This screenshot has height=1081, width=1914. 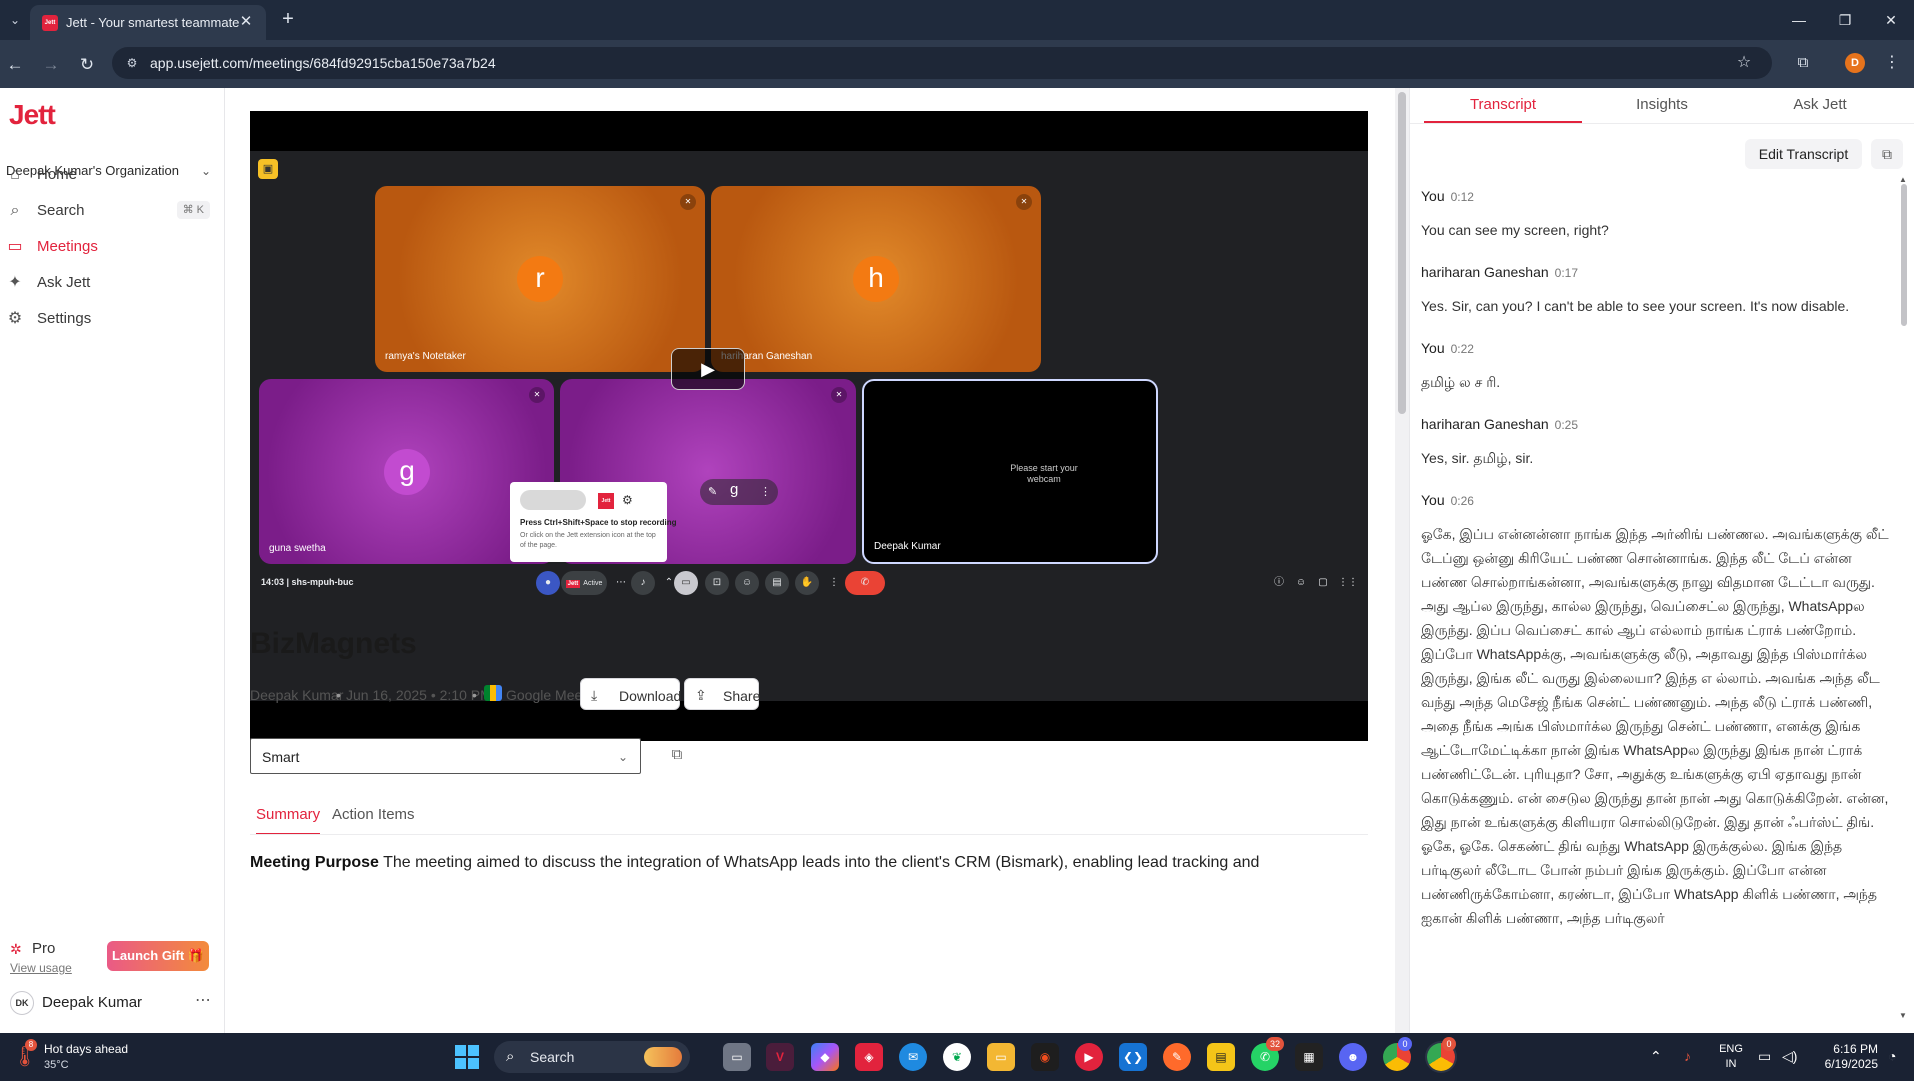 I want to click on timestamp: 0:12, so click(x=1462, y=197).